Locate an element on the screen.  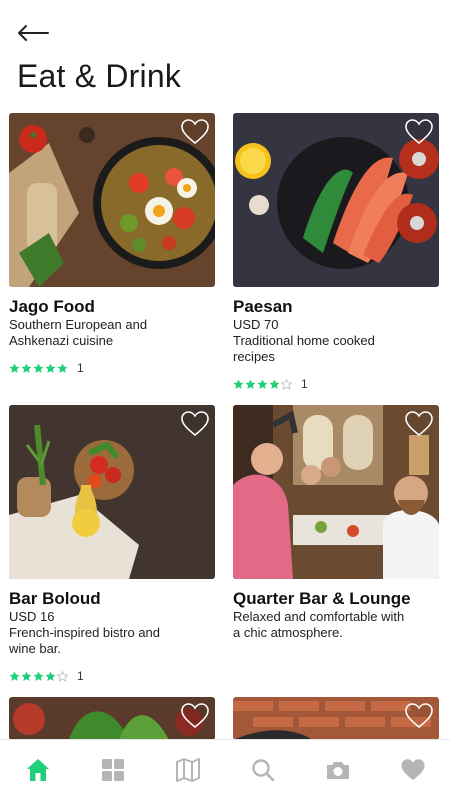
tab-favorites is located at coordinates (413, 770).